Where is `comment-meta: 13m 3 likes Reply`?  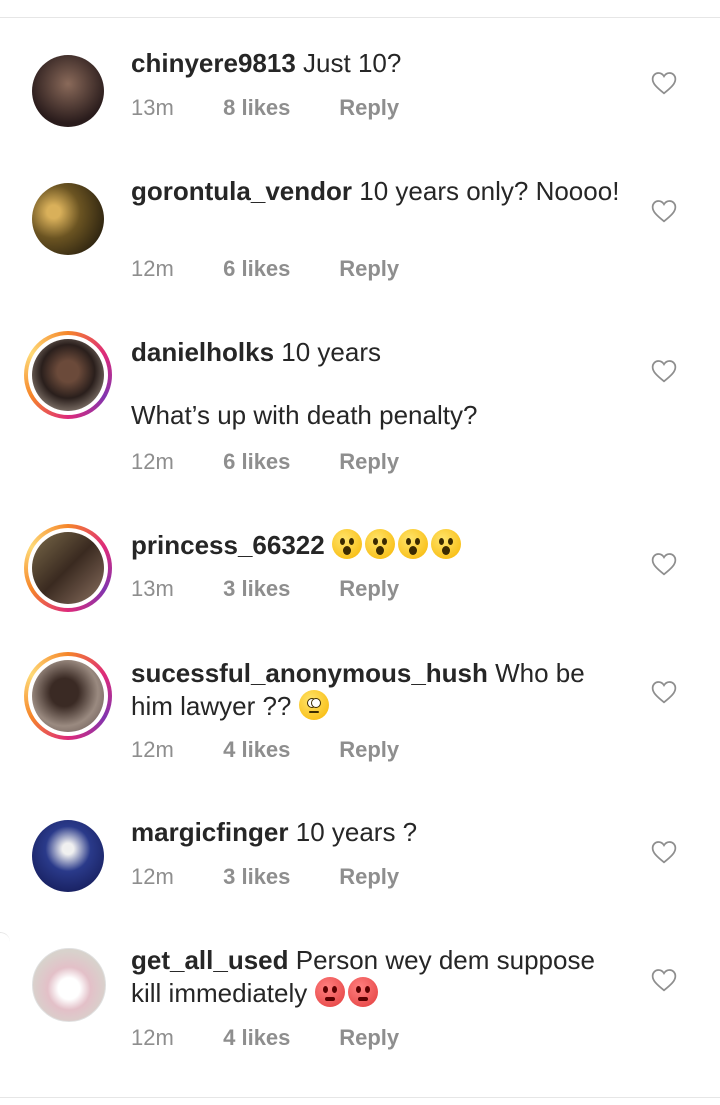 comment-meta: 13m 3 likes Reply is located at coordinates (265, 589).